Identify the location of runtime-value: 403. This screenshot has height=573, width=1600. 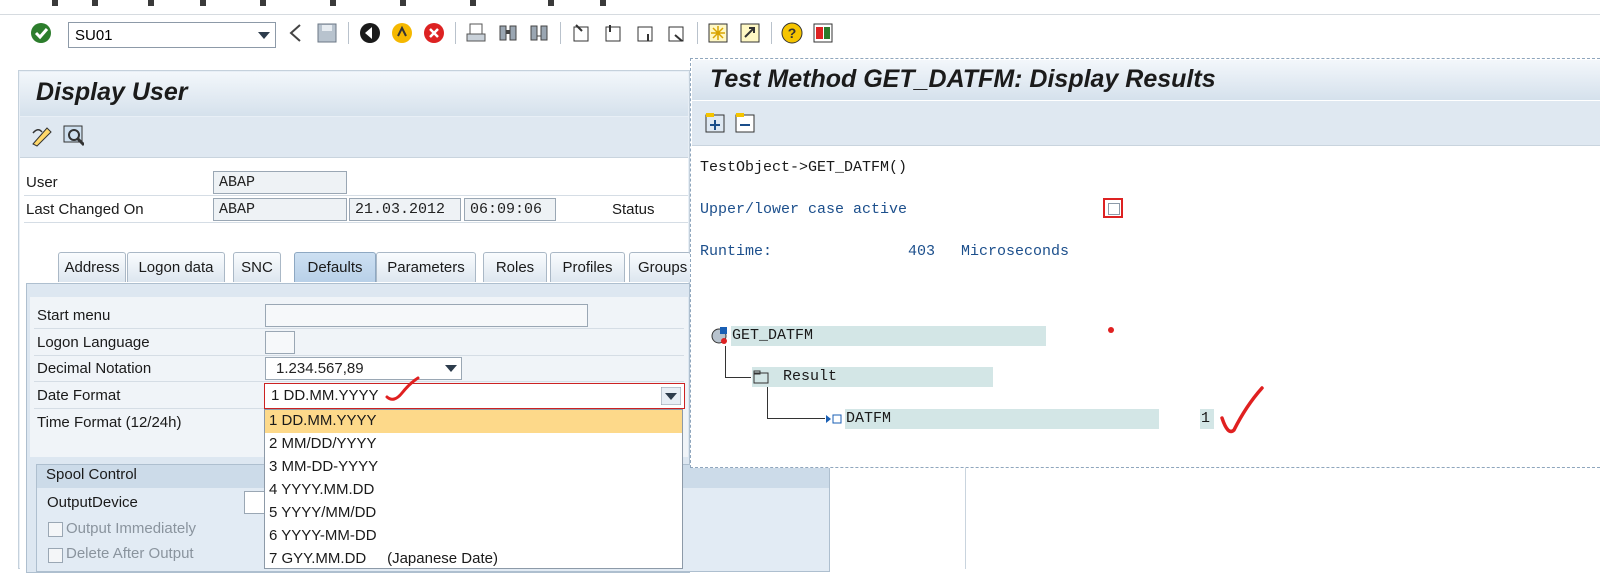
(922, 251).